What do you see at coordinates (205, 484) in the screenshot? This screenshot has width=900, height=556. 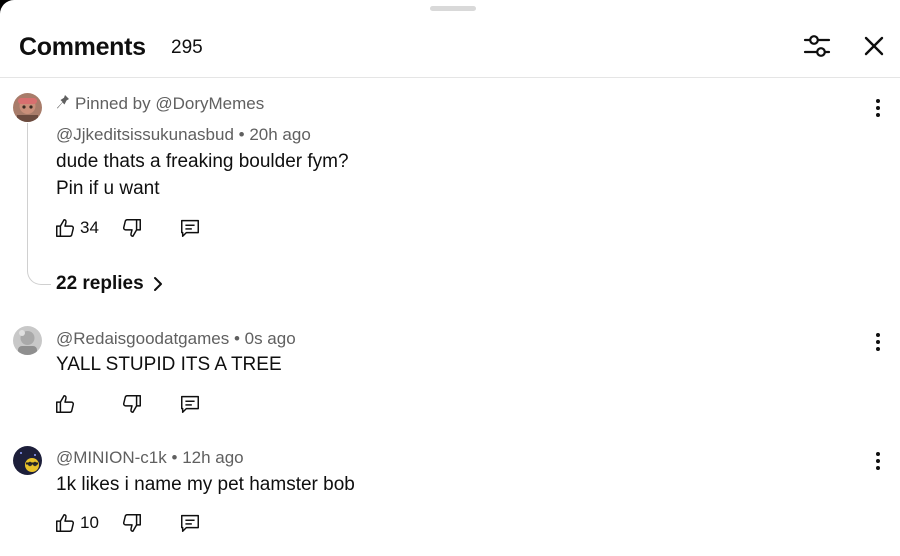 I see `comment-text-line: 1k likes i name my pet hamster bob` at bounding box center [205, 484].